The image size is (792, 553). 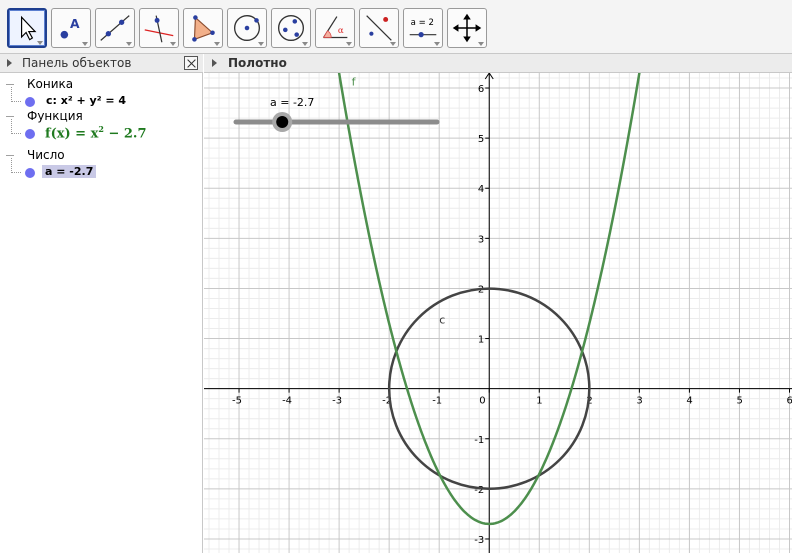 I want to click on svg-text: α, so click(x=341, y=31).